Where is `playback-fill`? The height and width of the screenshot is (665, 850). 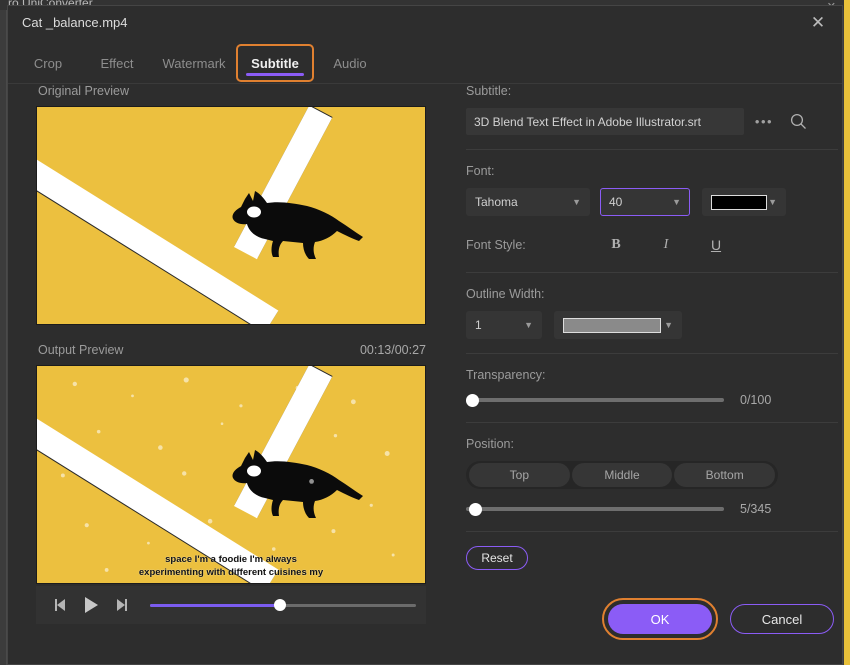 playback-fill is located at coordinates (215, 605).